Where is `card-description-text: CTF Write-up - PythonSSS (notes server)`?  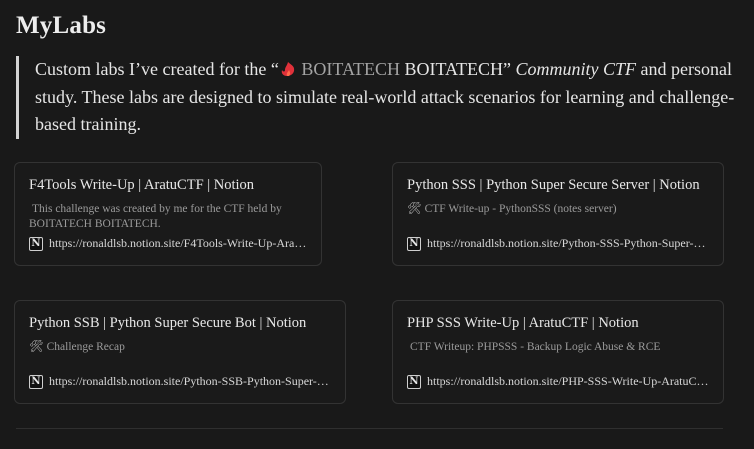
card-description-text: CTF Write-up - PythonSSS (notes server) is located at coordinates (520, 209).